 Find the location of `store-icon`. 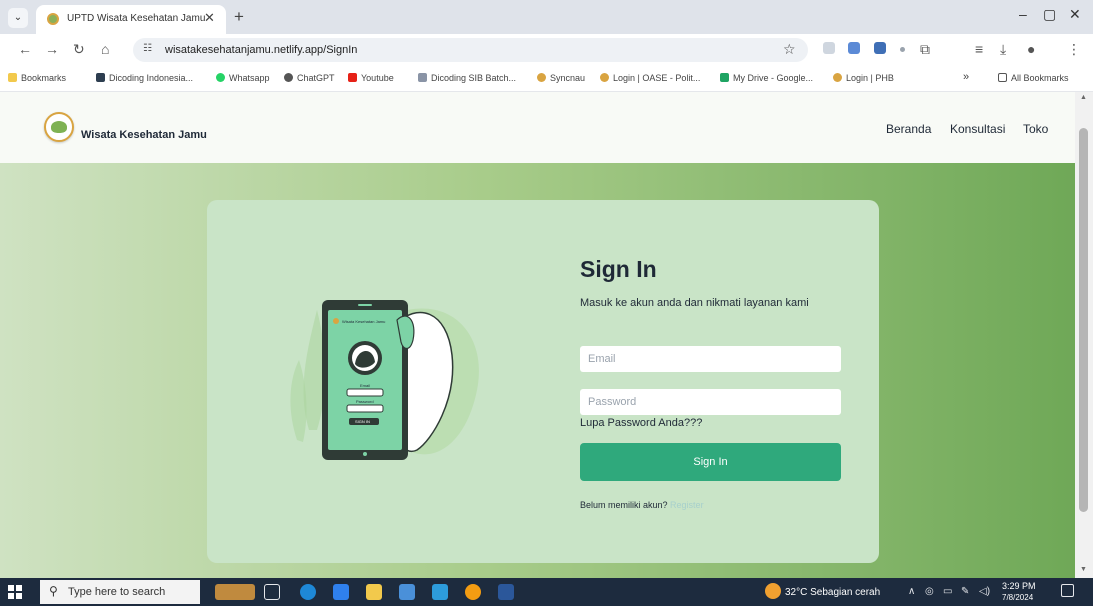

store-icon is located at coordinates (407, 592).